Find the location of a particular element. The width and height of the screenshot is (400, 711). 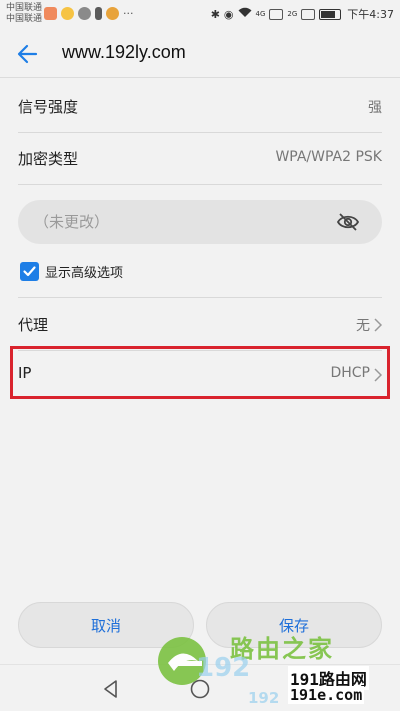

advanced-options-checkbox: 显示高级选项 is located at coordinates (71, 271).